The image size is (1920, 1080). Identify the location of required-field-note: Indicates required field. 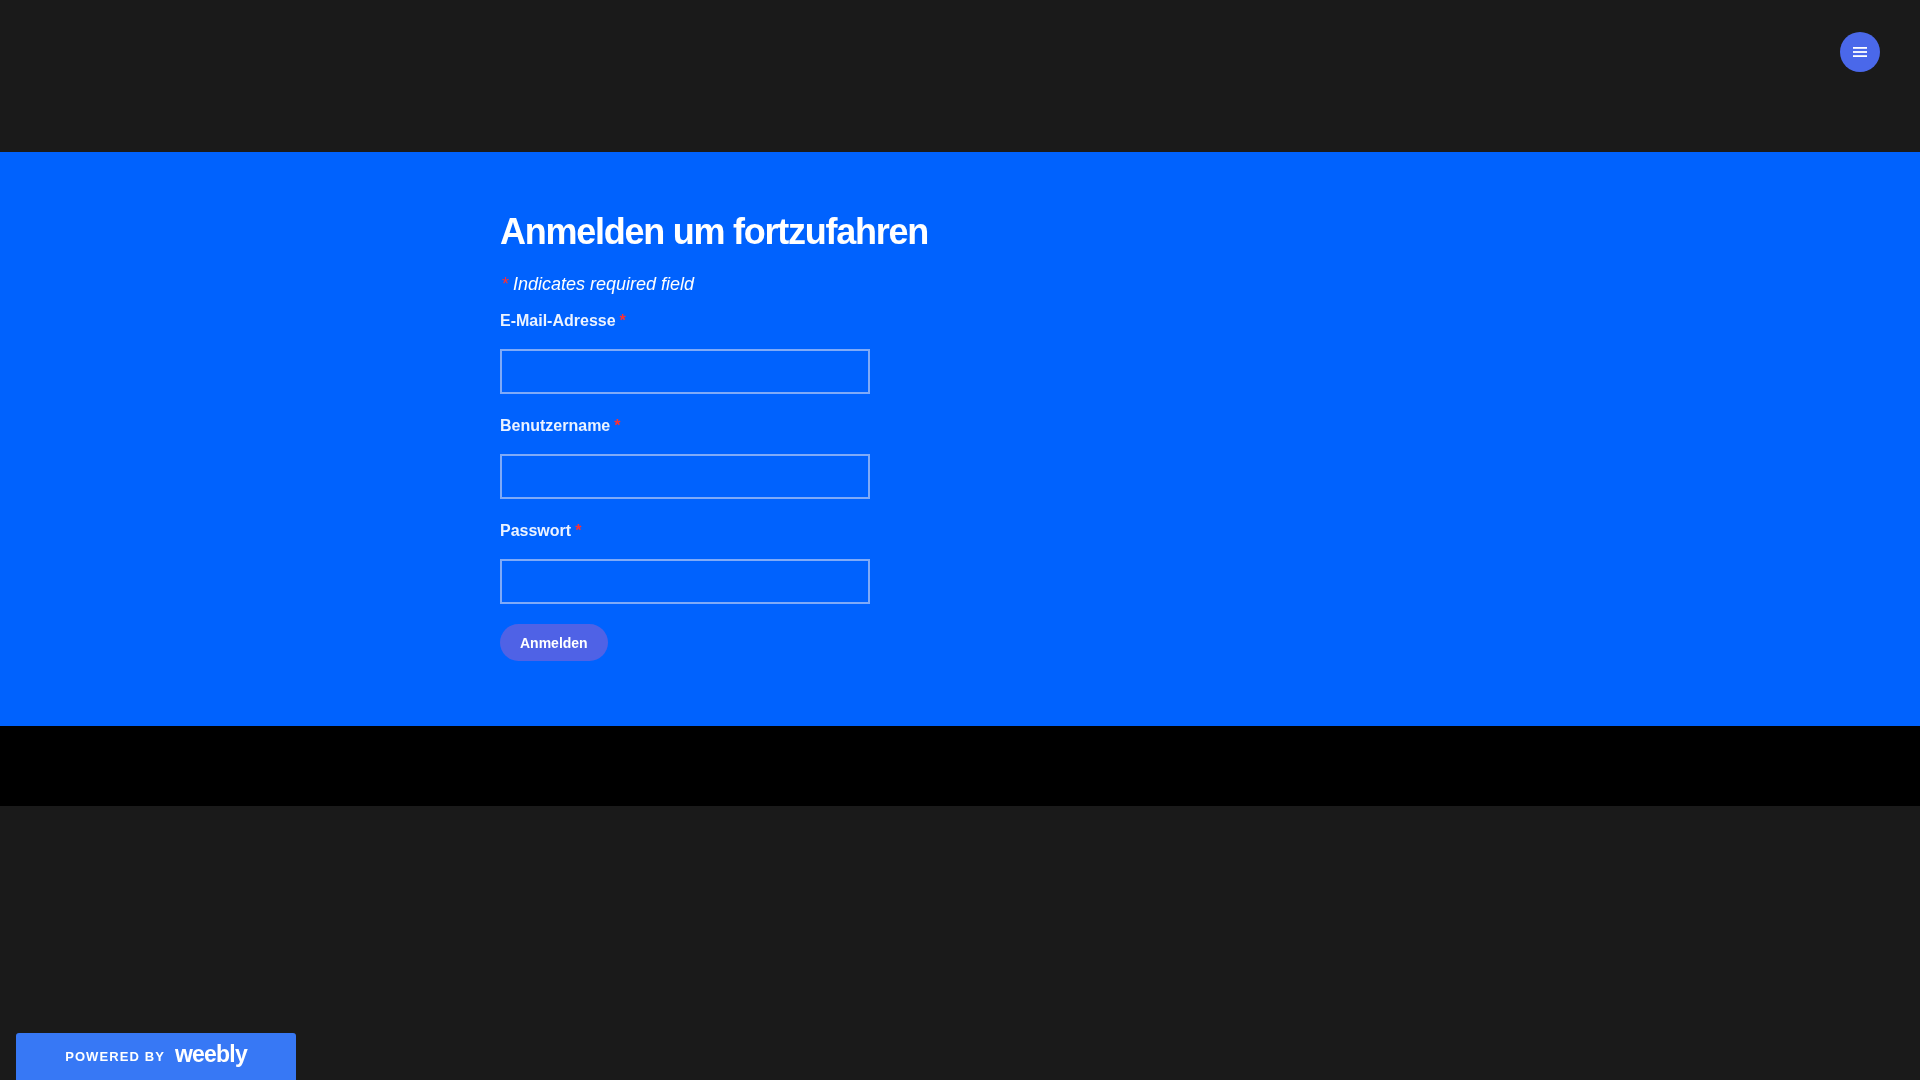
(604, 284).